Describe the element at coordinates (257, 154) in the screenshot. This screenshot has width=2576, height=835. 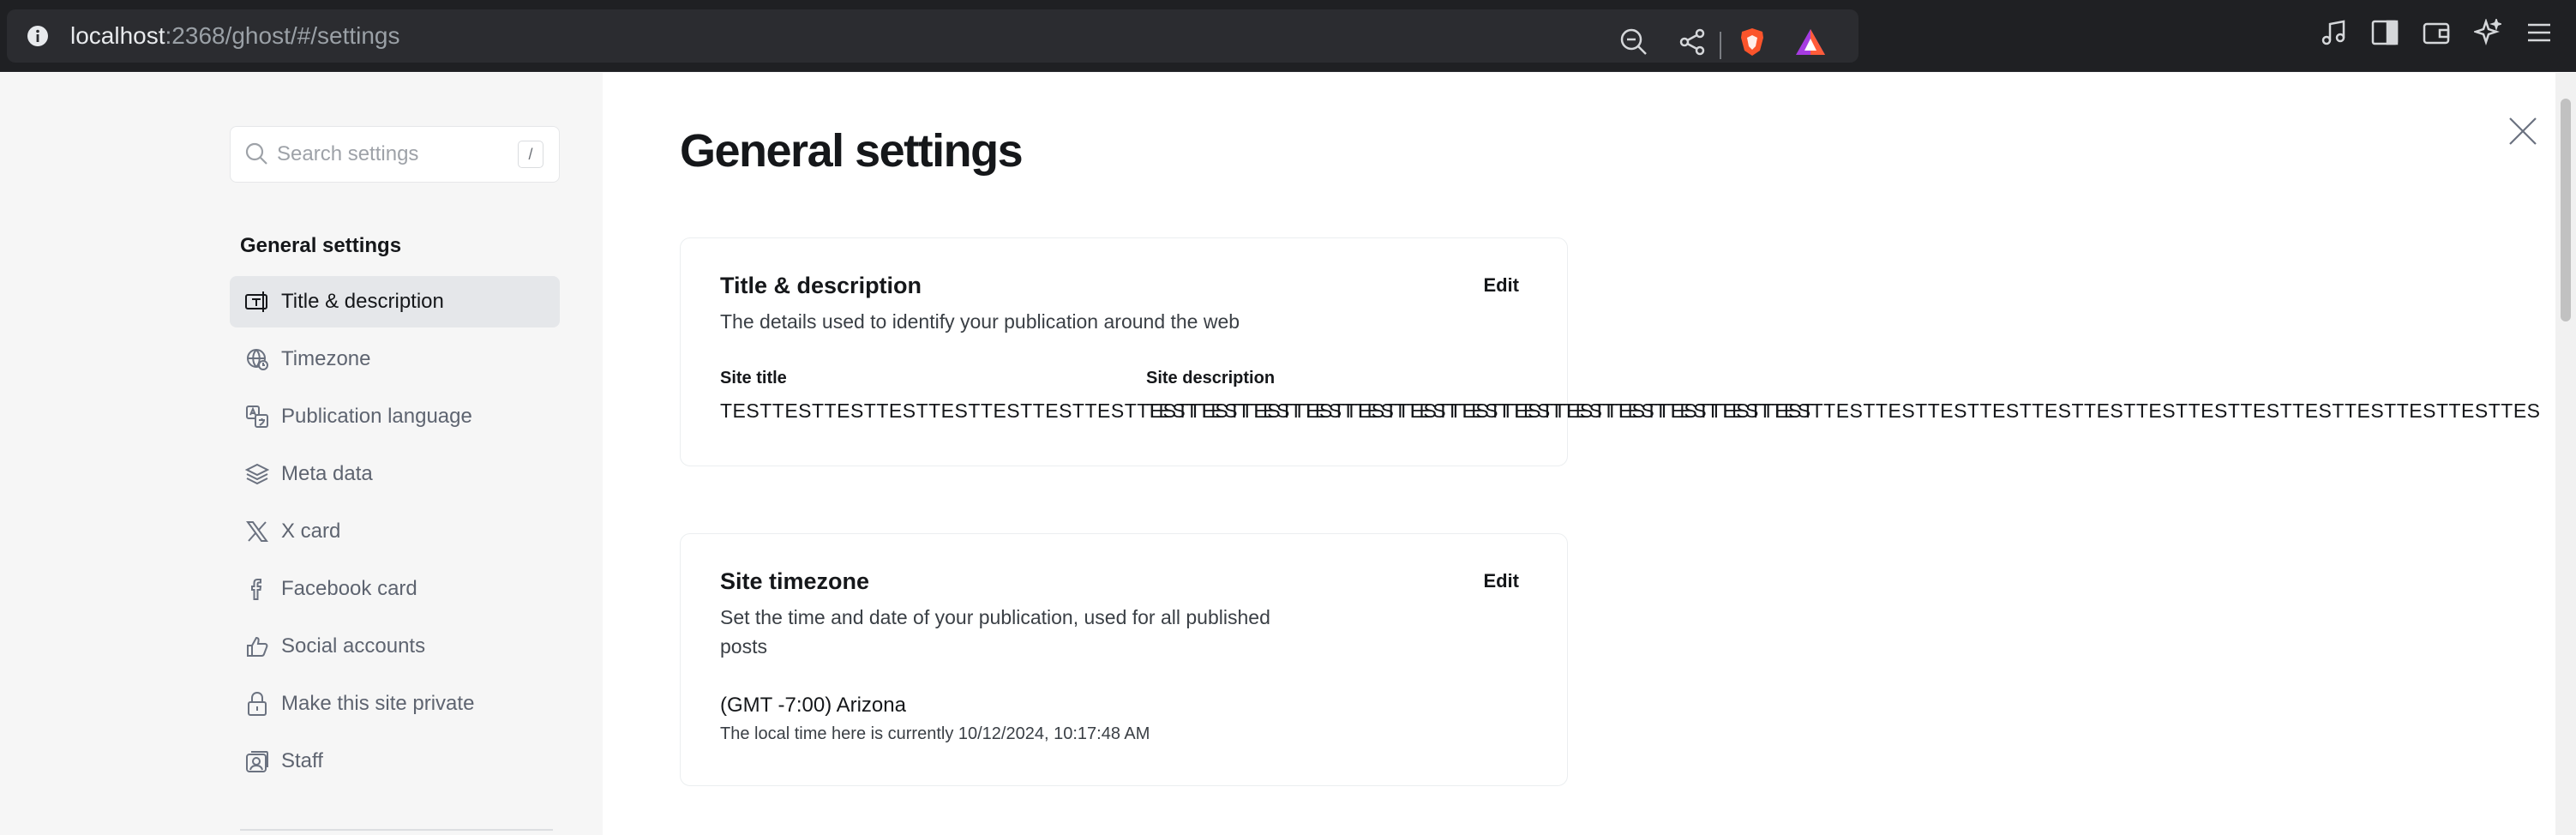
I see `search-icon` at that location.